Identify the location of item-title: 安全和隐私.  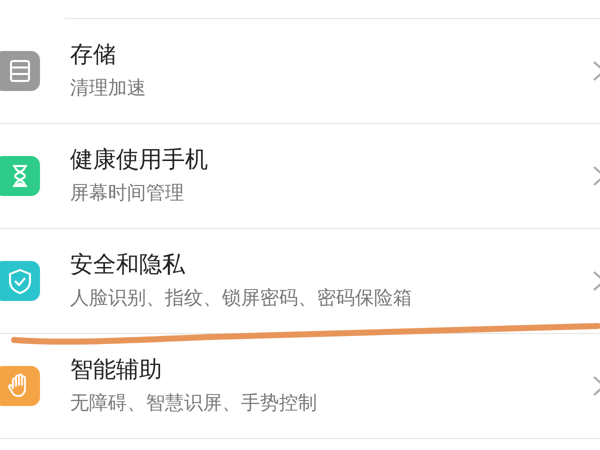
(335, 266).